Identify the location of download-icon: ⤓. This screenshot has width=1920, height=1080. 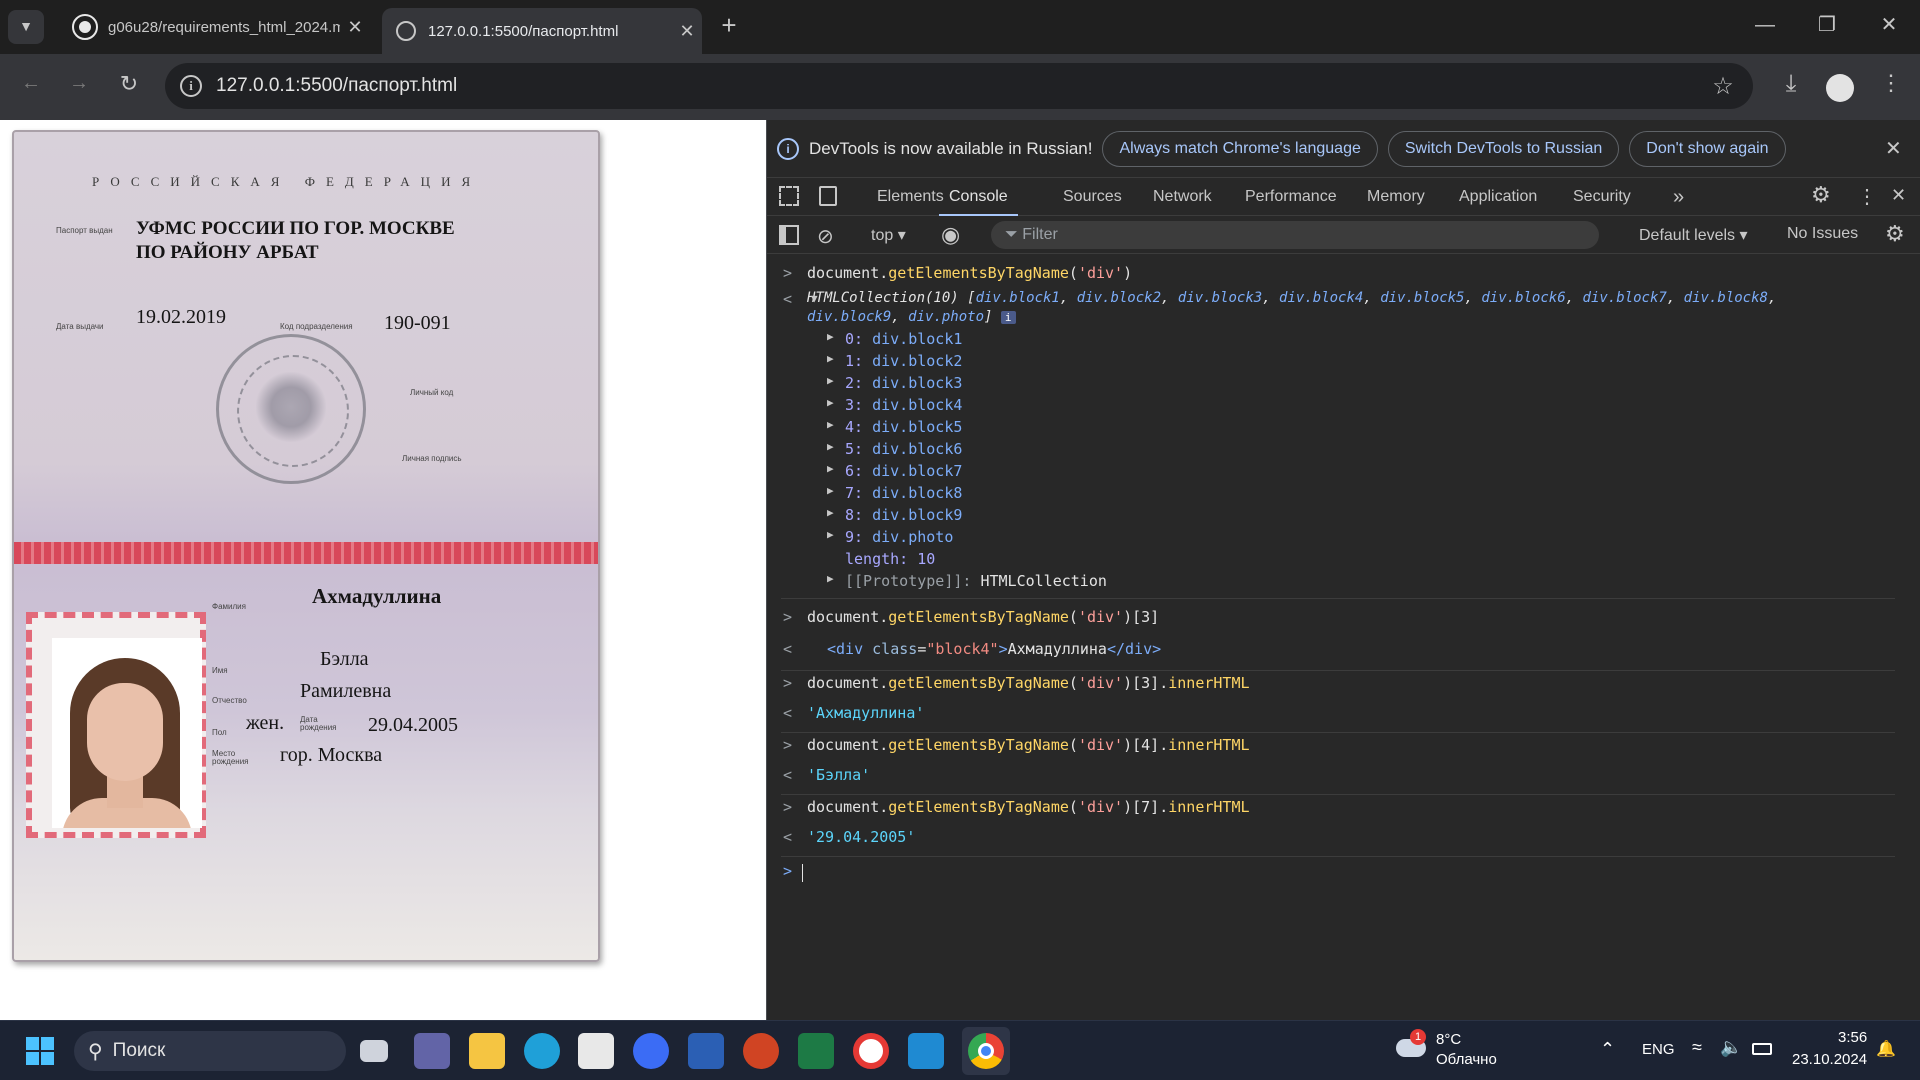
(1791, 84).